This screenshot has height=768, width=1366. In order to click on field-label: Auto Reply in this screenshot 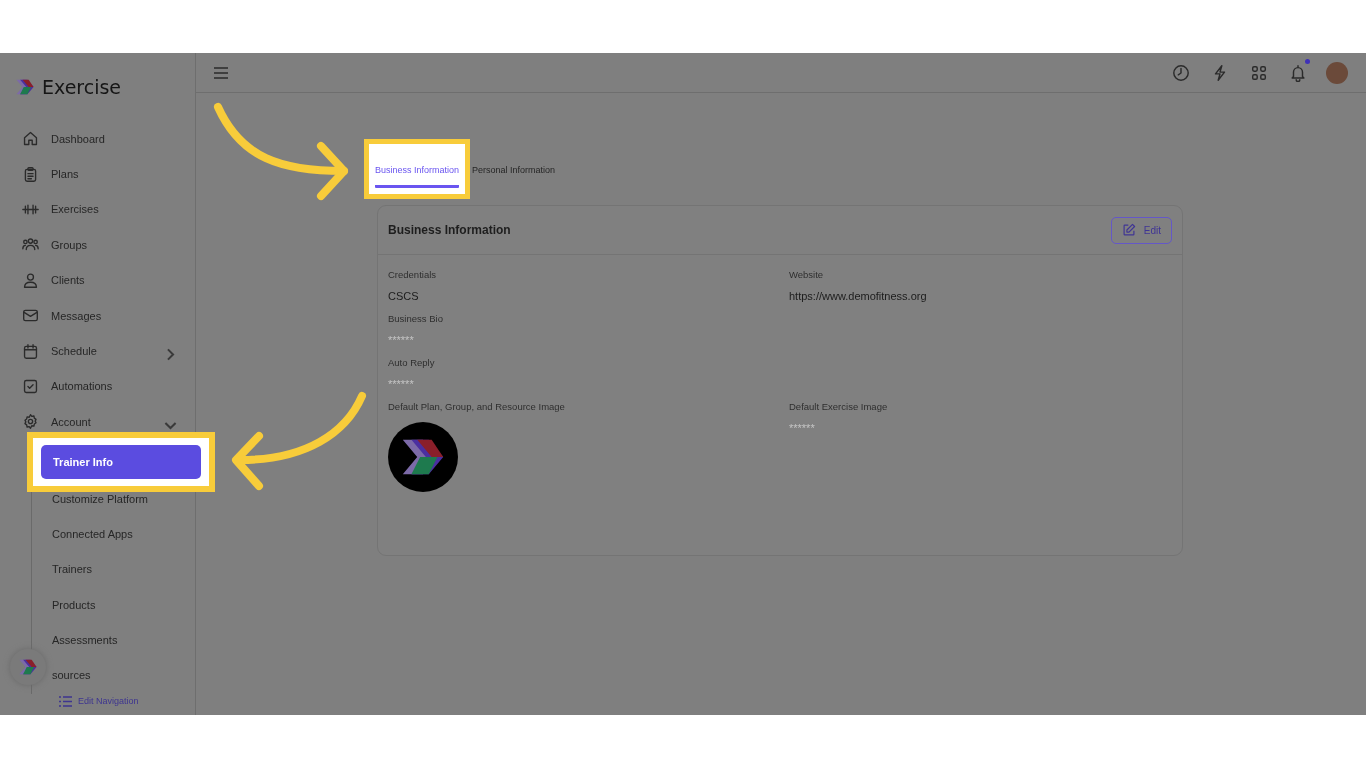, I will do `click(412, 362)`.